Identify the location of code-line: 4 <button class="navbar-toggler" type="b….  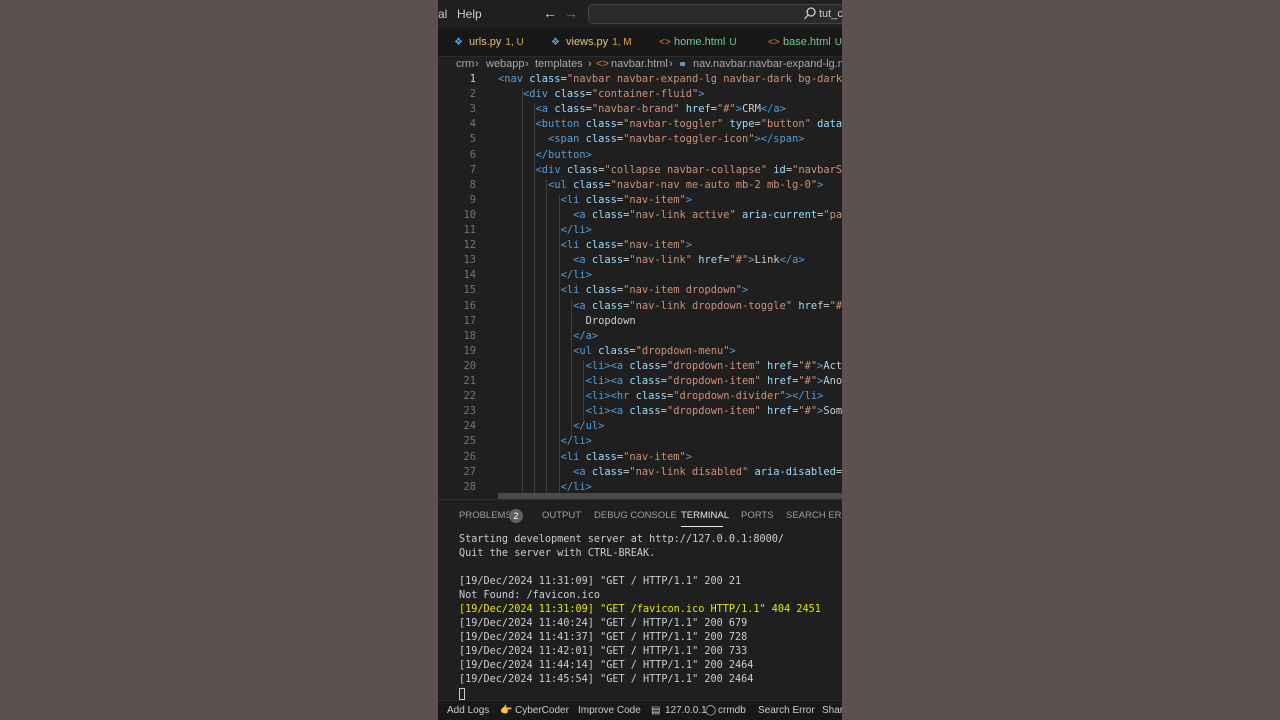
(640, 124).